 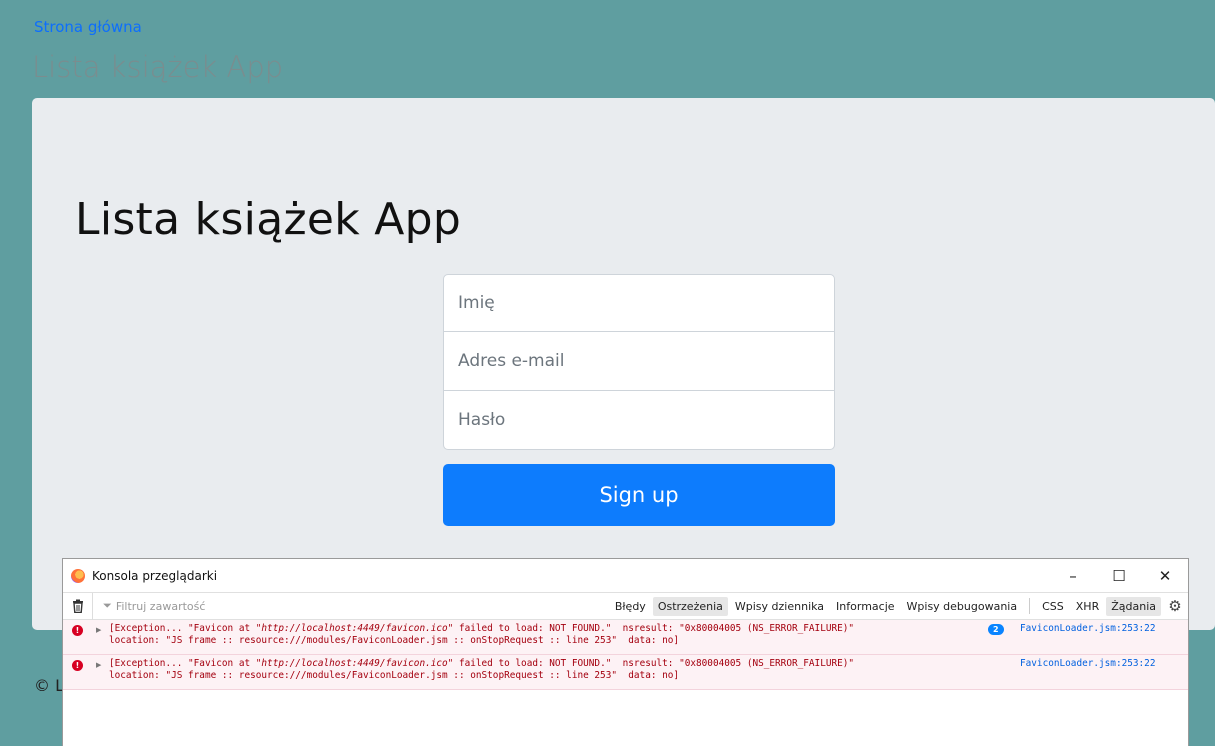 I want to click on tab-logs: Wpisy dziennika, so click(x=779, y=606).